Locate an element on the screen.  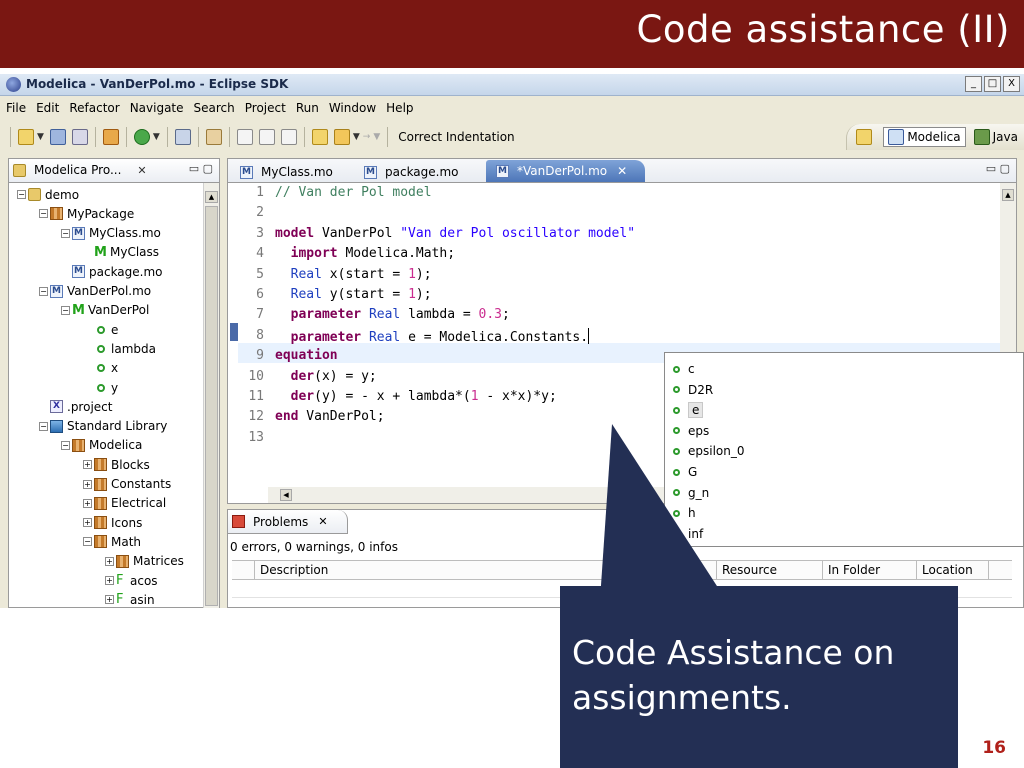
annotation-next-icon is located at coordinates (266, 137).